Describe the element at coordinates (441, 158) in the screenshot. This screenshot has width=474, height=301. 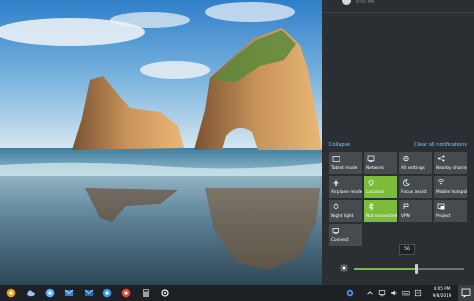
I see `share-icon` at that location.